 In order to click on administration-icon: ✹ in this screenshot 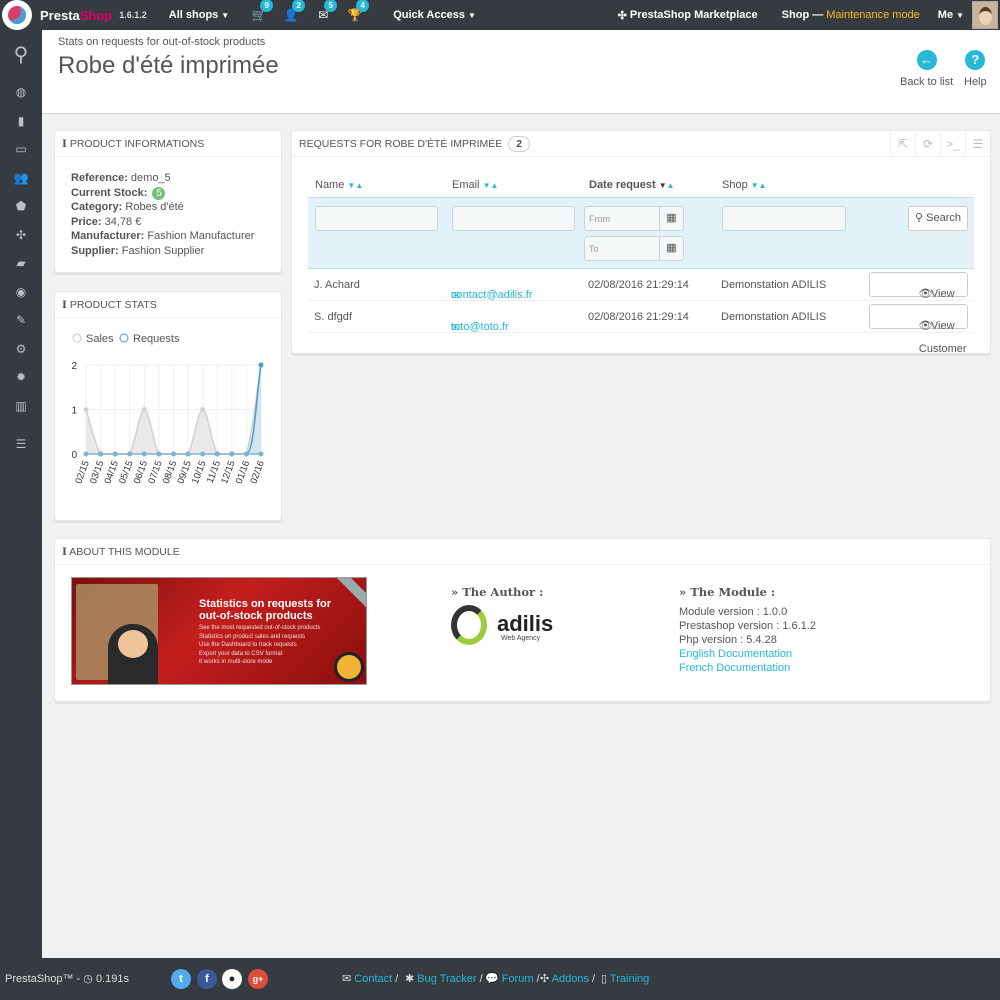, I will do `click(21, 377)`.